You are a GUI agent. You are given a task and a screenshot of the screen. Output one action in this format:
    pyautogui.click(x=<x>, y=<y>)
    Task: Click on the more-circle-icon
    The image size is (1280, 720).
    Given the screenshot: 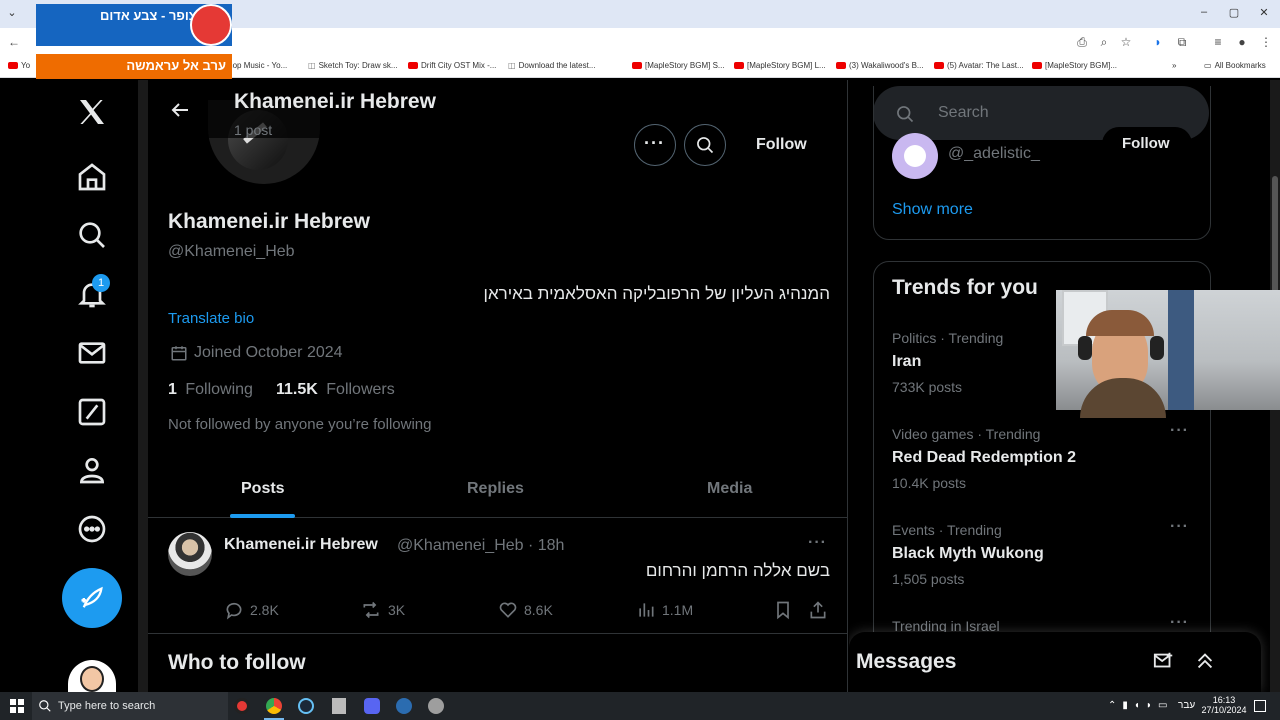 What is the action you would take?
    pyautogui.click(x=92, y=529)
    